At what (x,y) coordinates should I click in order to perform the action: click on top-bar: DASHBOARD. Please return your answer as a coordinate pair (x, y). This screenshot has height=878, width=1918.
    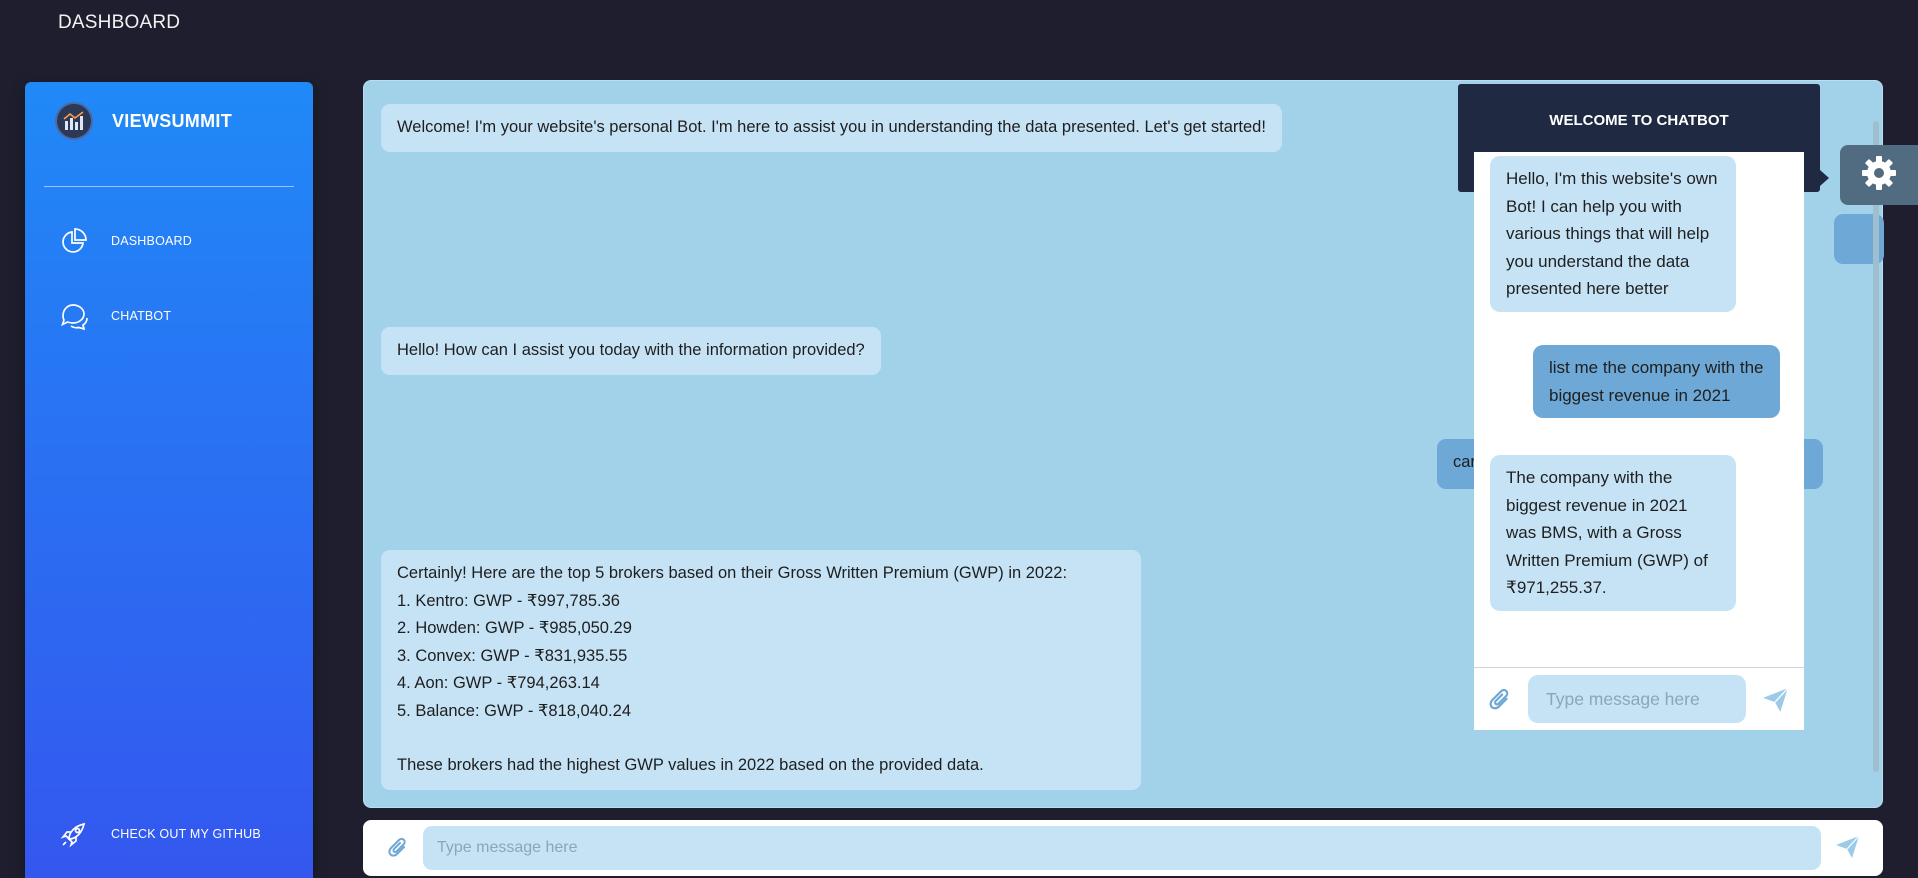
    Looking at the image, I should click on (959, 23).